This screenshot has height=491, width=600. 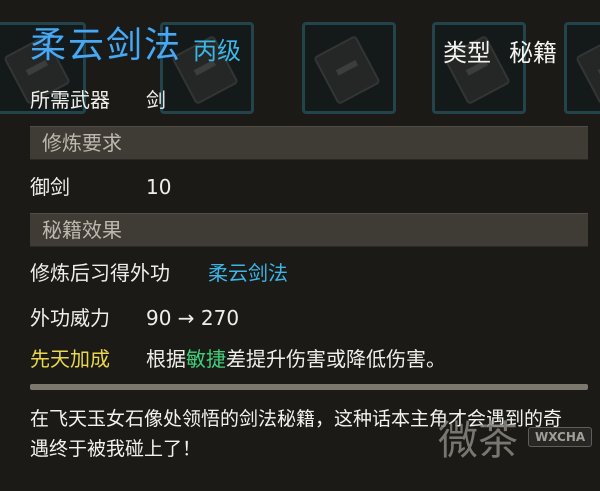 What do you see at coordinates (159, 187) in the screenshot?
I see `requirement-value: 10` at bounding box center [159, 187].